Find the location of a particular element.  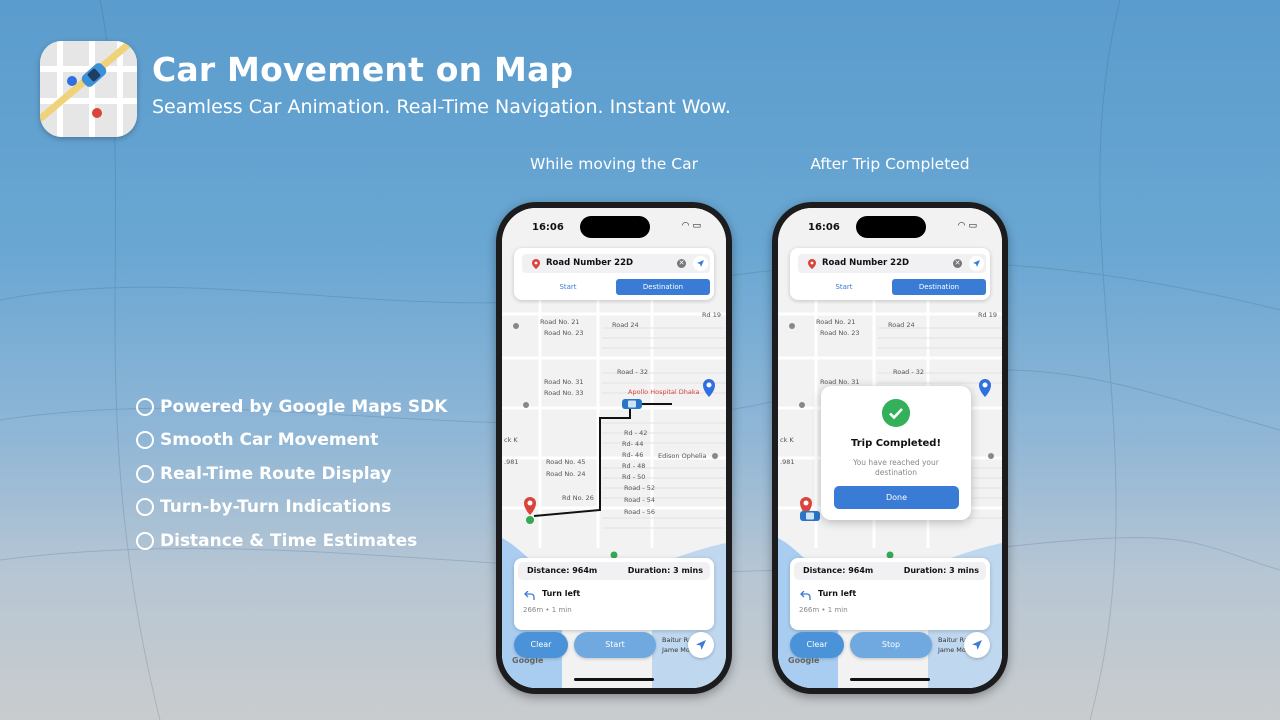

success-check-icon is located at coordinates (896, 413).